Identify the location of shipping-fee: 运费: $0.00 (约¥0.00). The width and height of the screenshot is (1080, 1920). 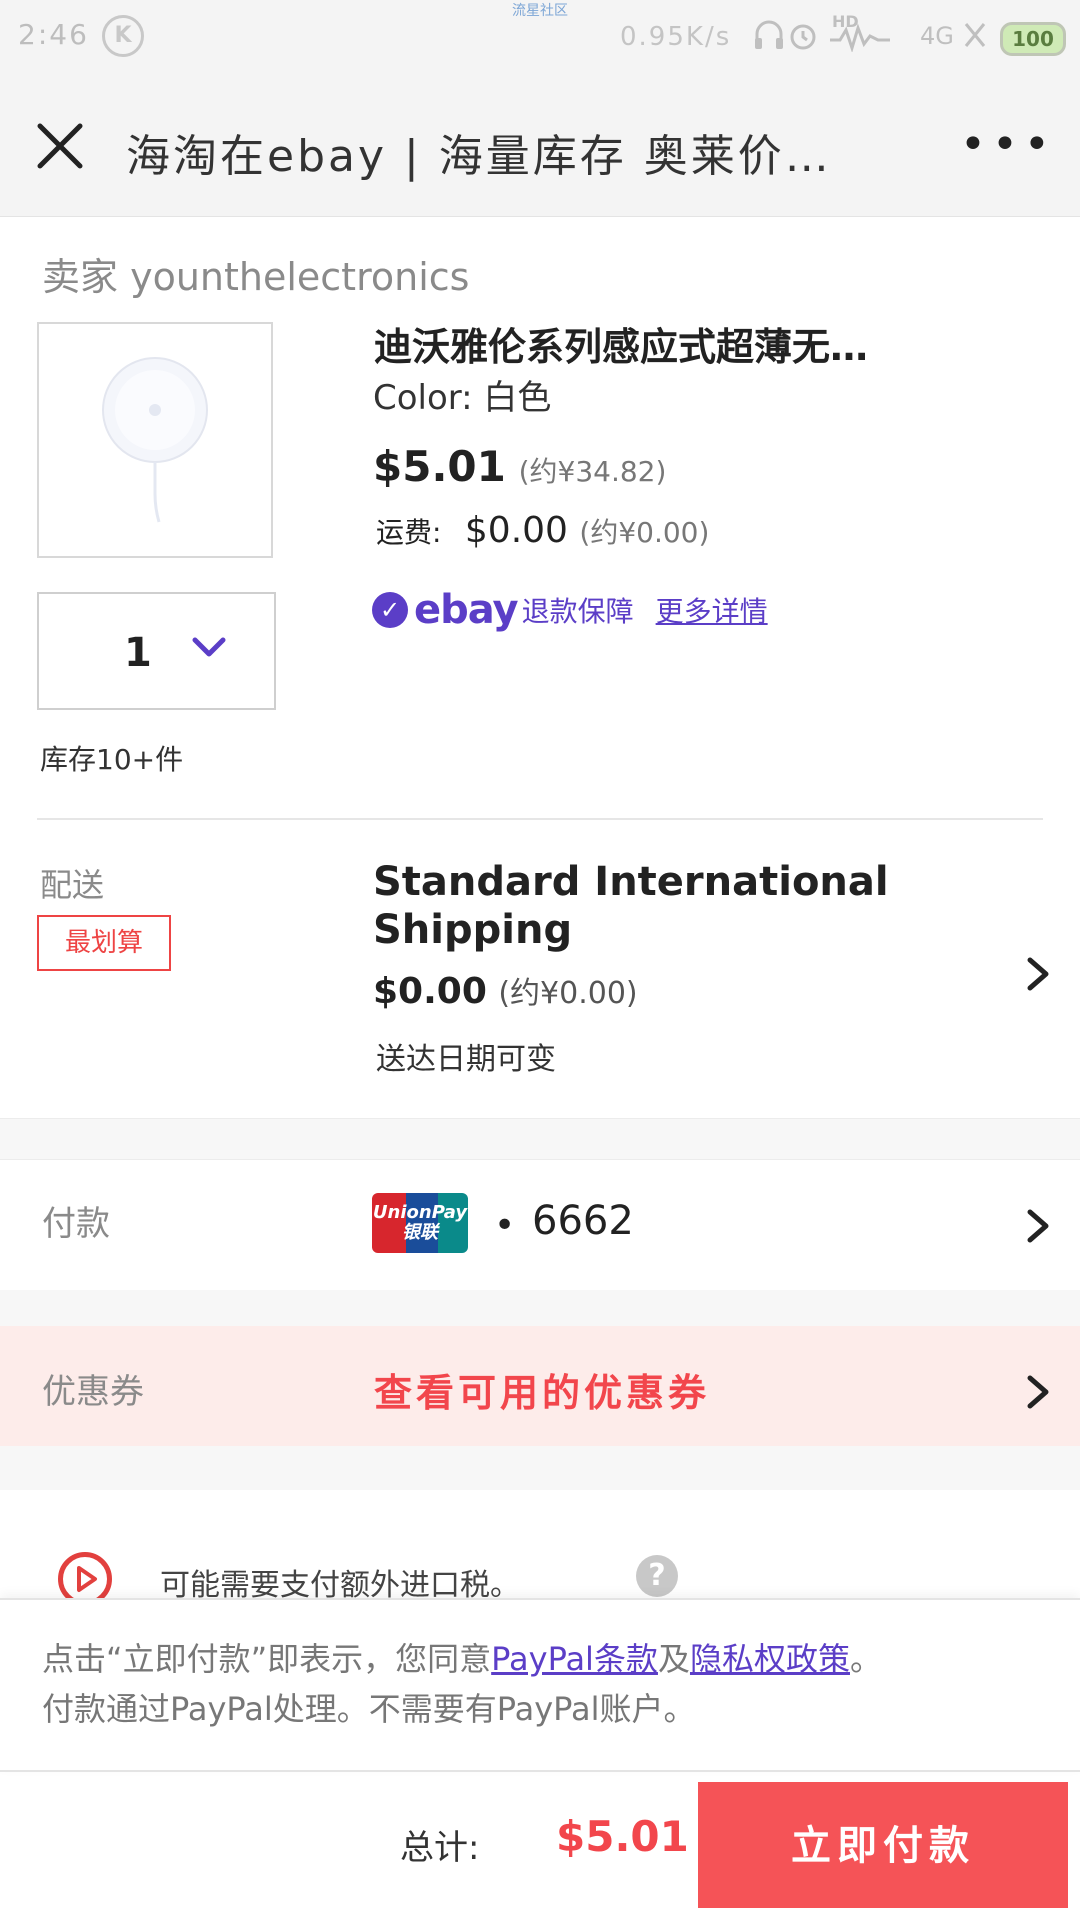
(542, 530).